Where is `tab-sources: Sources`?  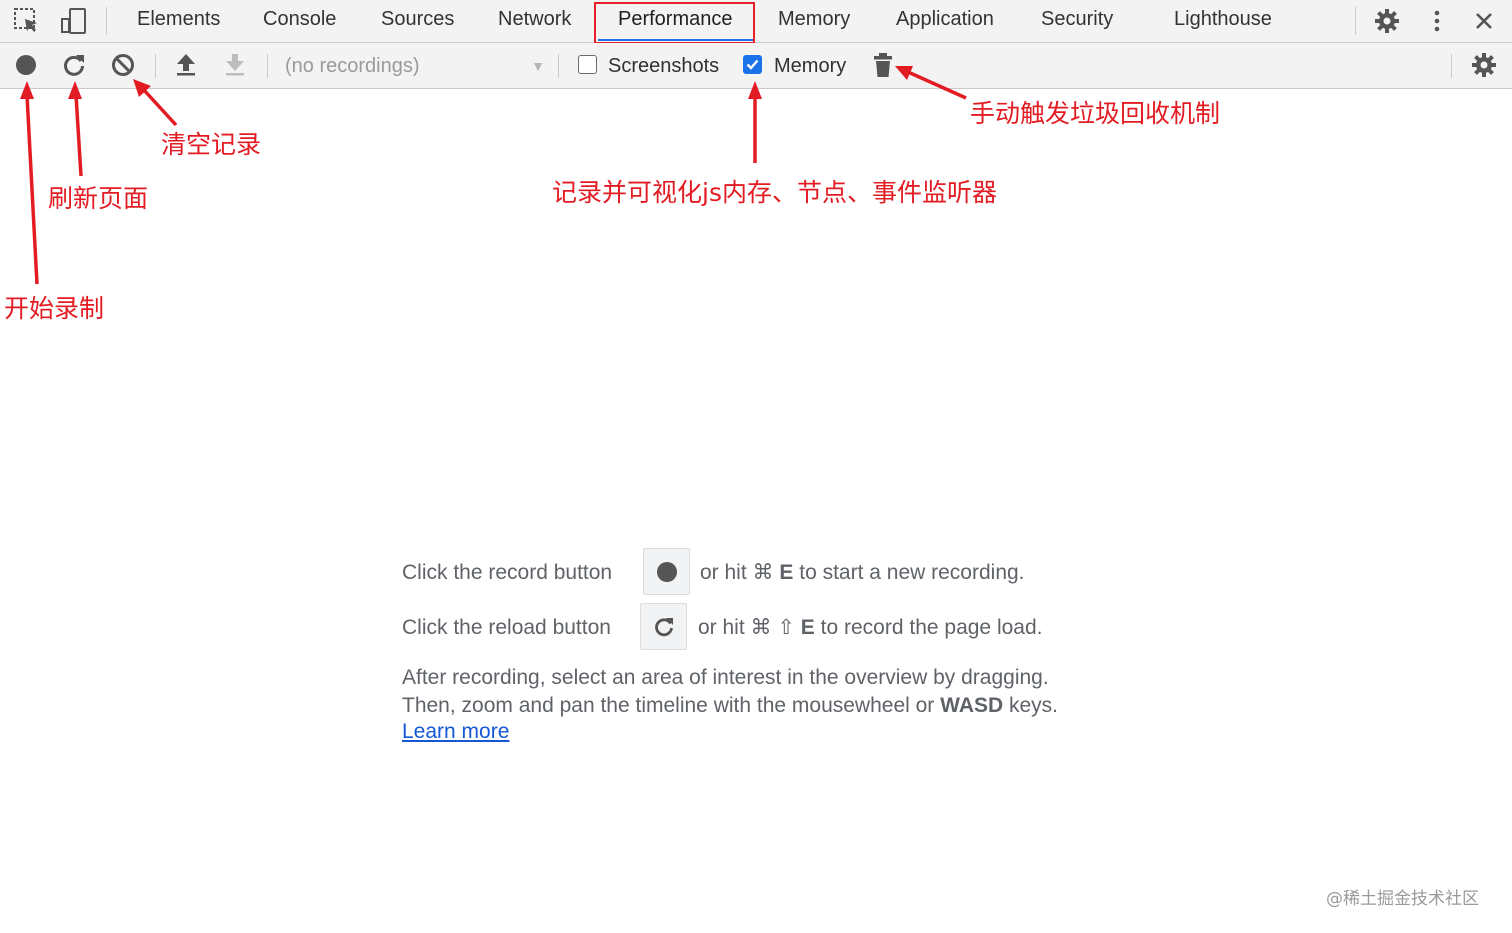
tab-sources: Sources is located at coordinates (417, 21).